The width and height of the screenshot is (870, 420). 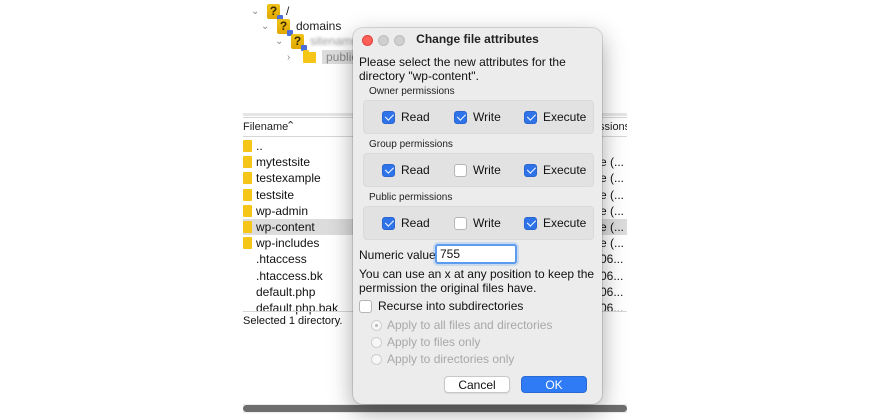 I want to click on apply-option-radio: Apply to all files and directories, so click(x=461, y=325).